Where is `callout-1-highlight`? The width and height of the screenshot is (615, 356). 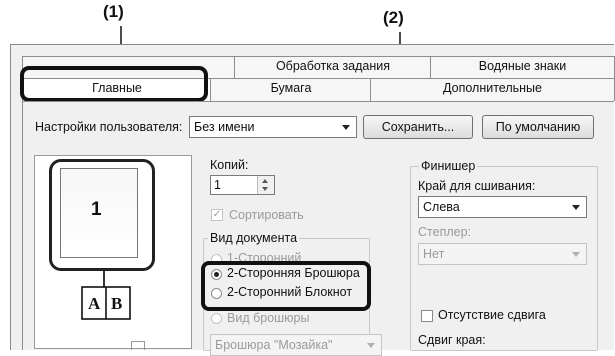 callout-1-highlight is located at coordinates (114, 84).